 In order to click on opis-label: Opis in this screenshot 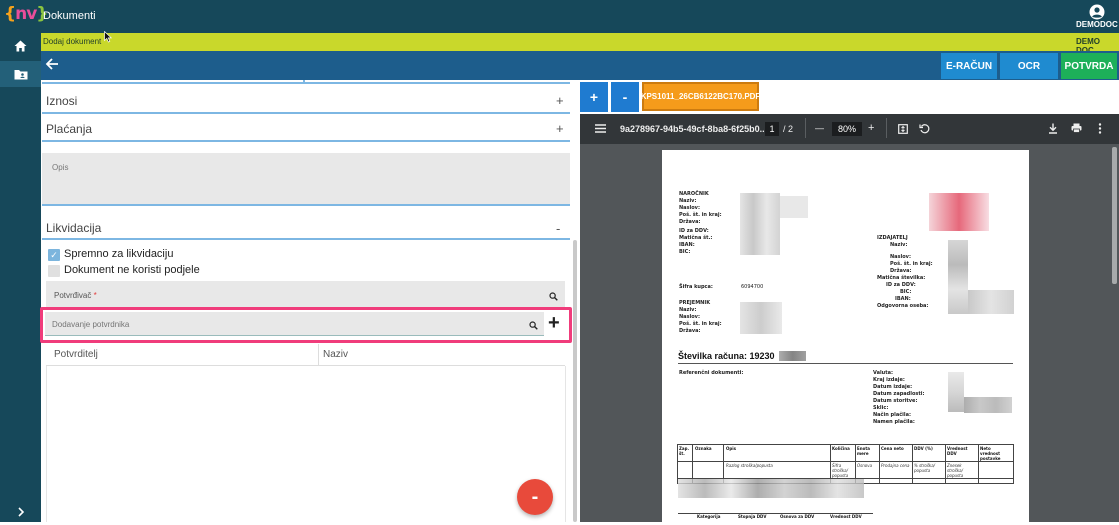, I will do `click(60, 167)`.